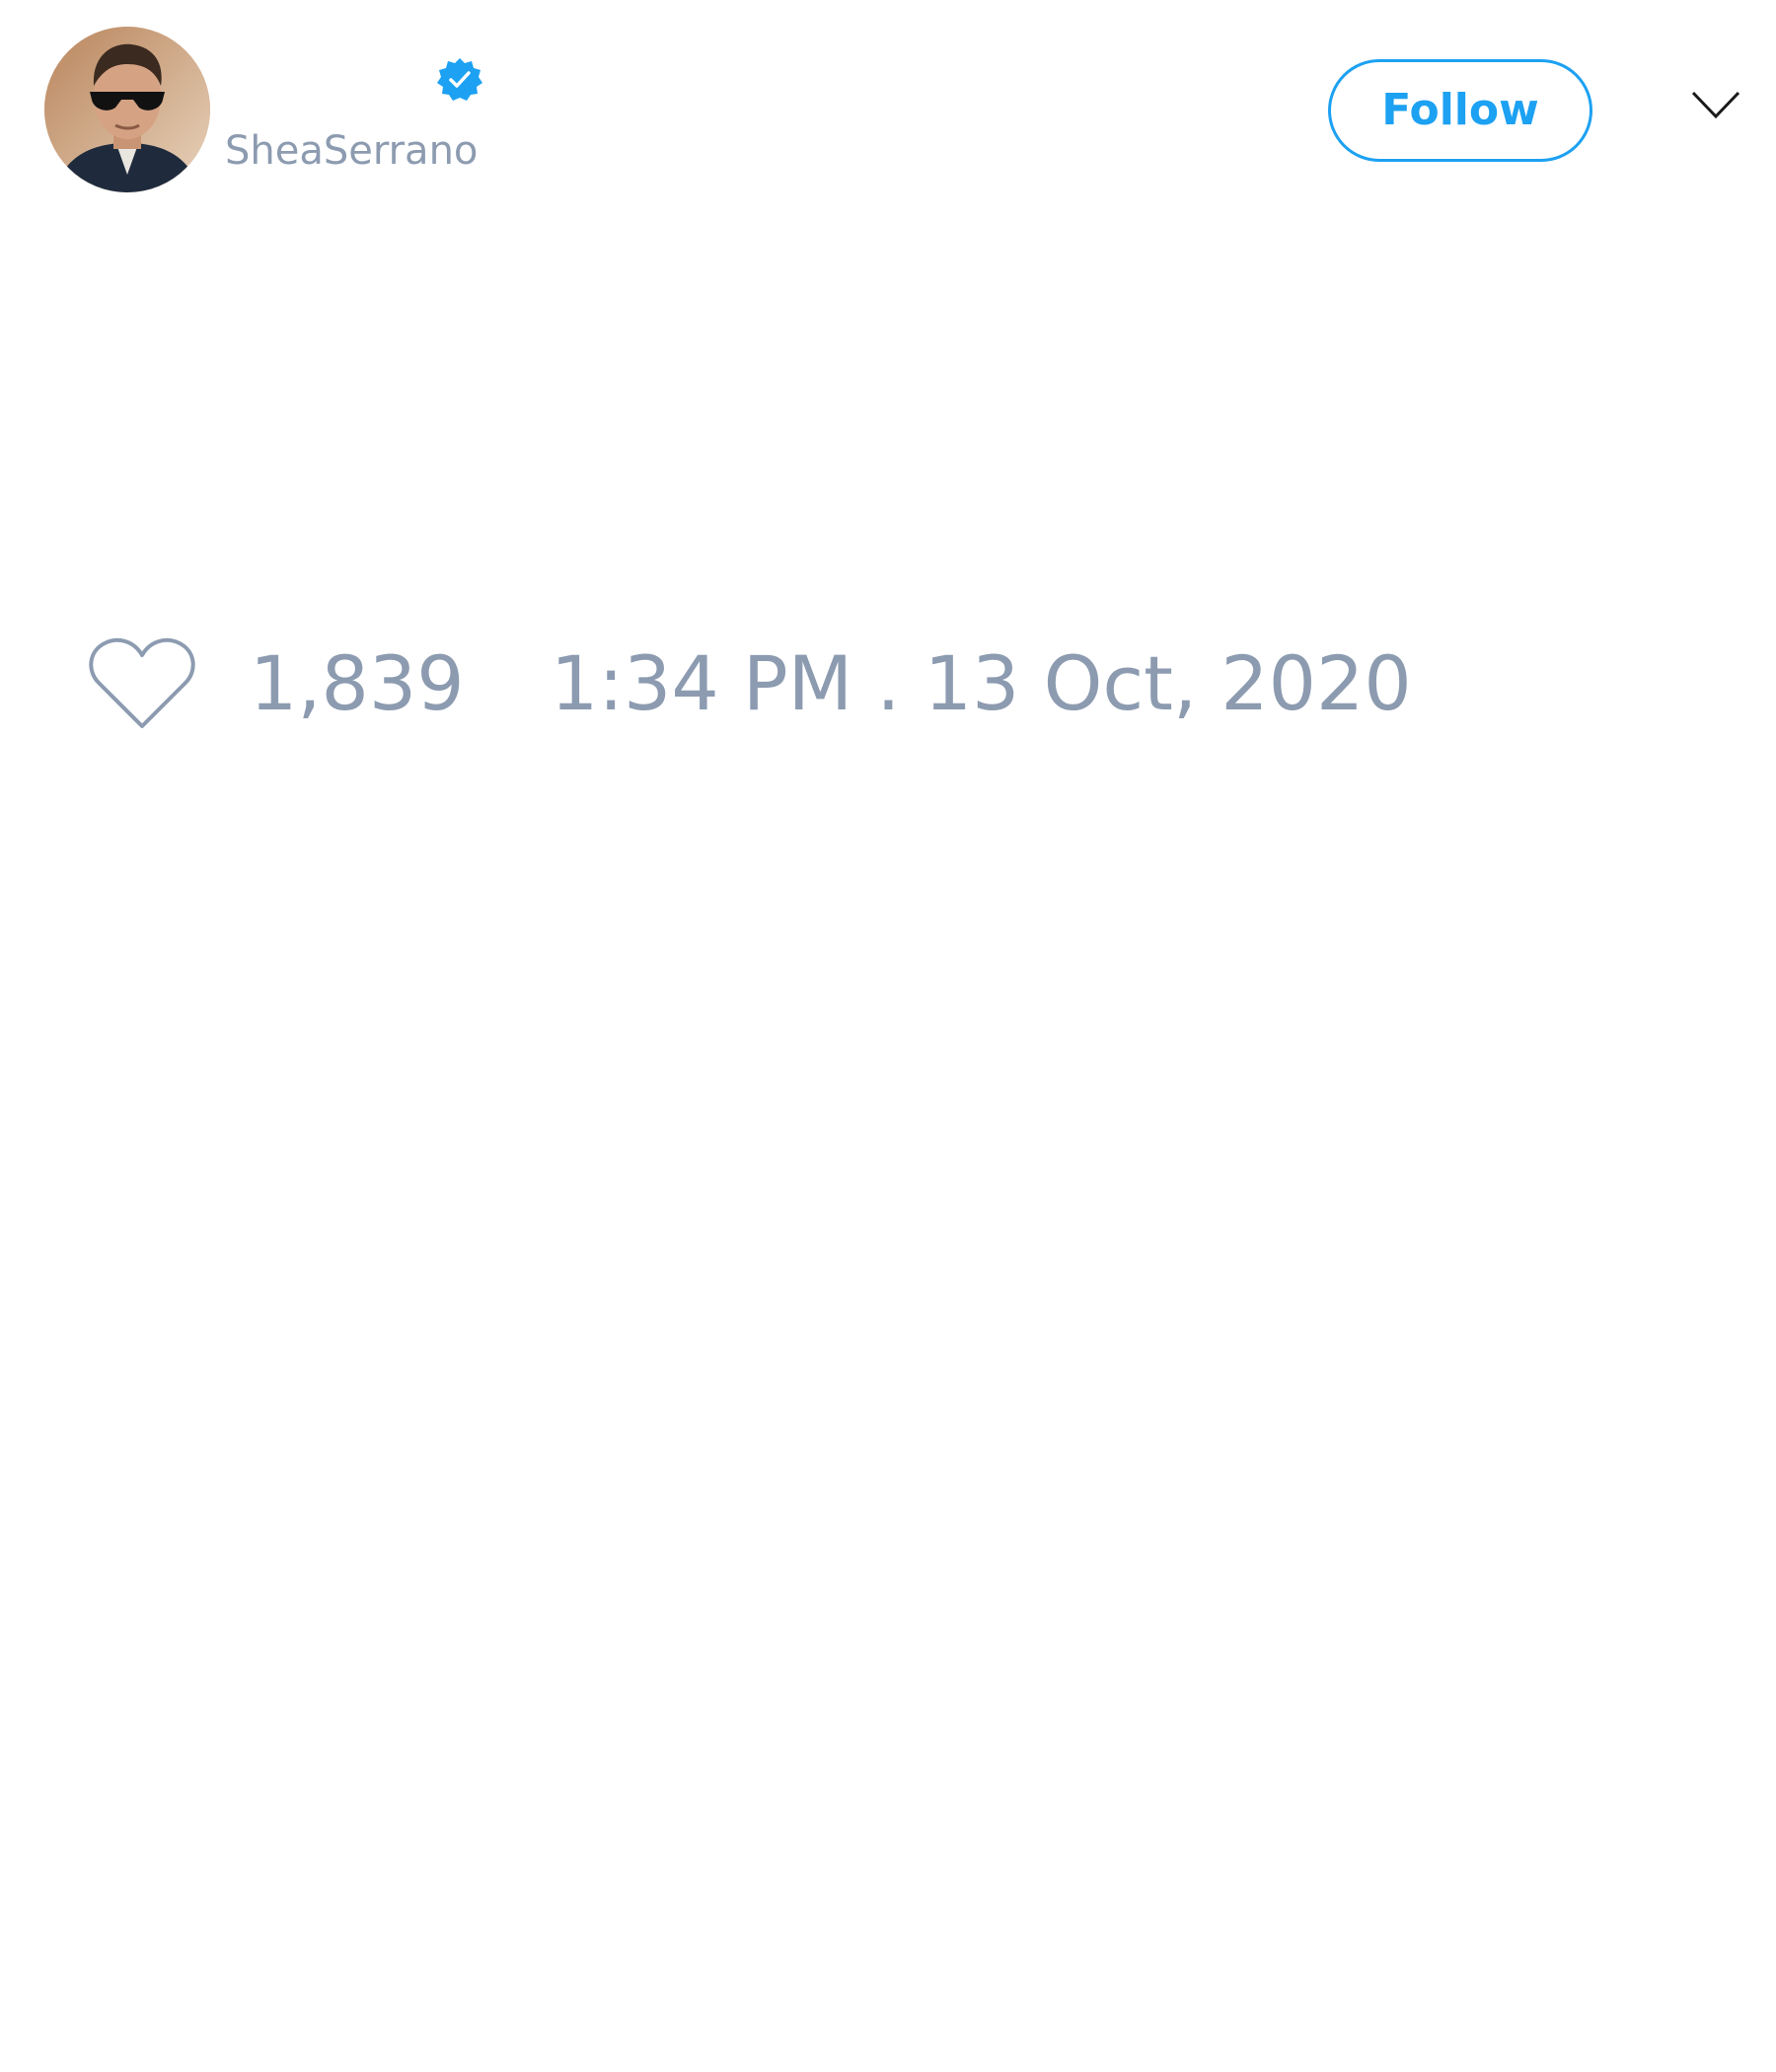 This screenshot has height=2072, width=1776. I want to click on tweet-timestamp: 1:34 PM . 13 Oct, 2020, so click(981, 684).